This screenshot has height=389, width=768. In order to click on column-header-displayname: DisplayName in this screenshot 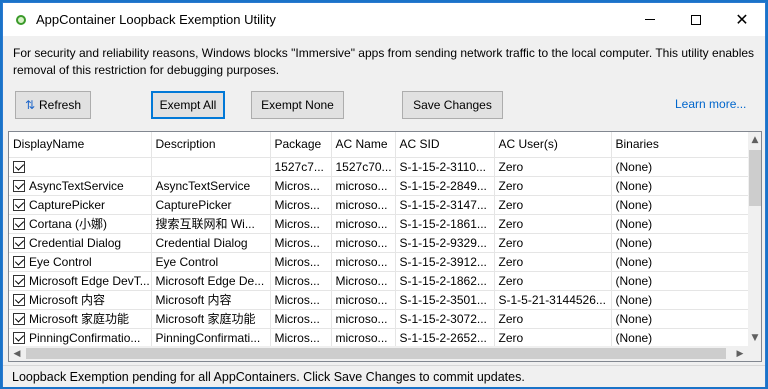, I will do `click(80, 145)`.